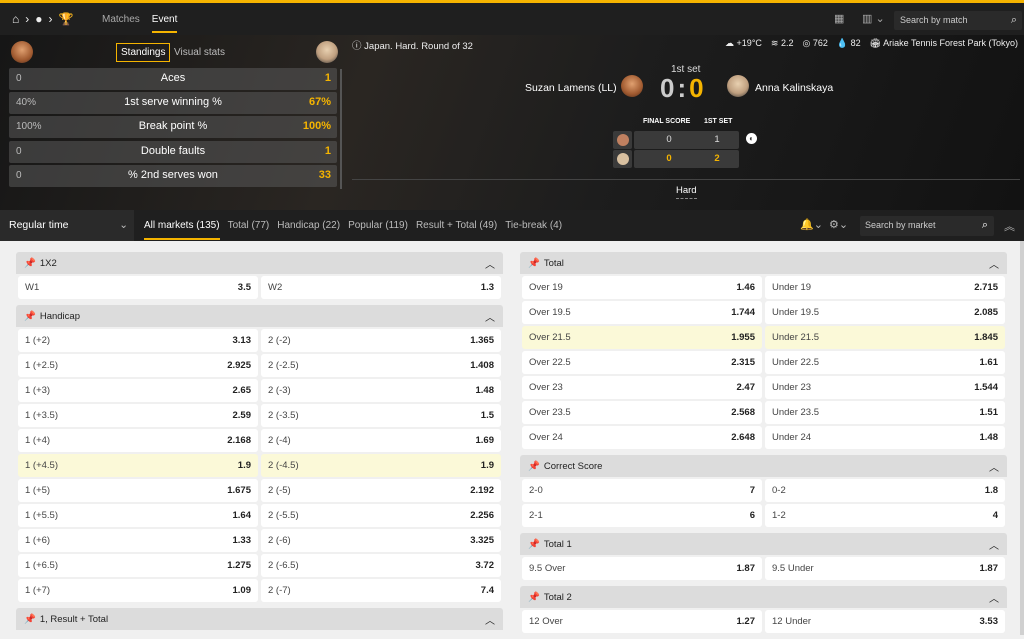 The width and height of the screenshot is (1024, 639). What do you see at coordinates (642, 437) in the screenshot?
I see `odds-button: Over 24 2.648` at bounding box center [642, 437].